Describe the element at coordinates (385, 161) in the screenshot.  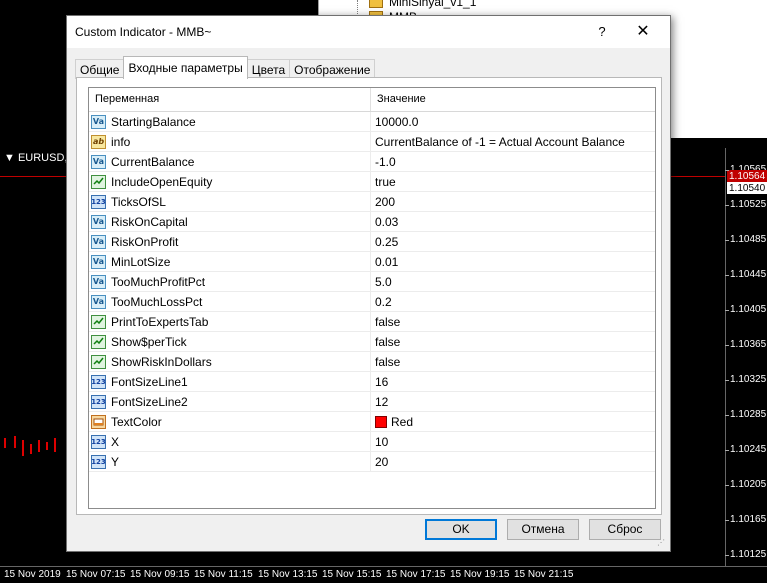
I see `parameter-value: -1.0` at that location.